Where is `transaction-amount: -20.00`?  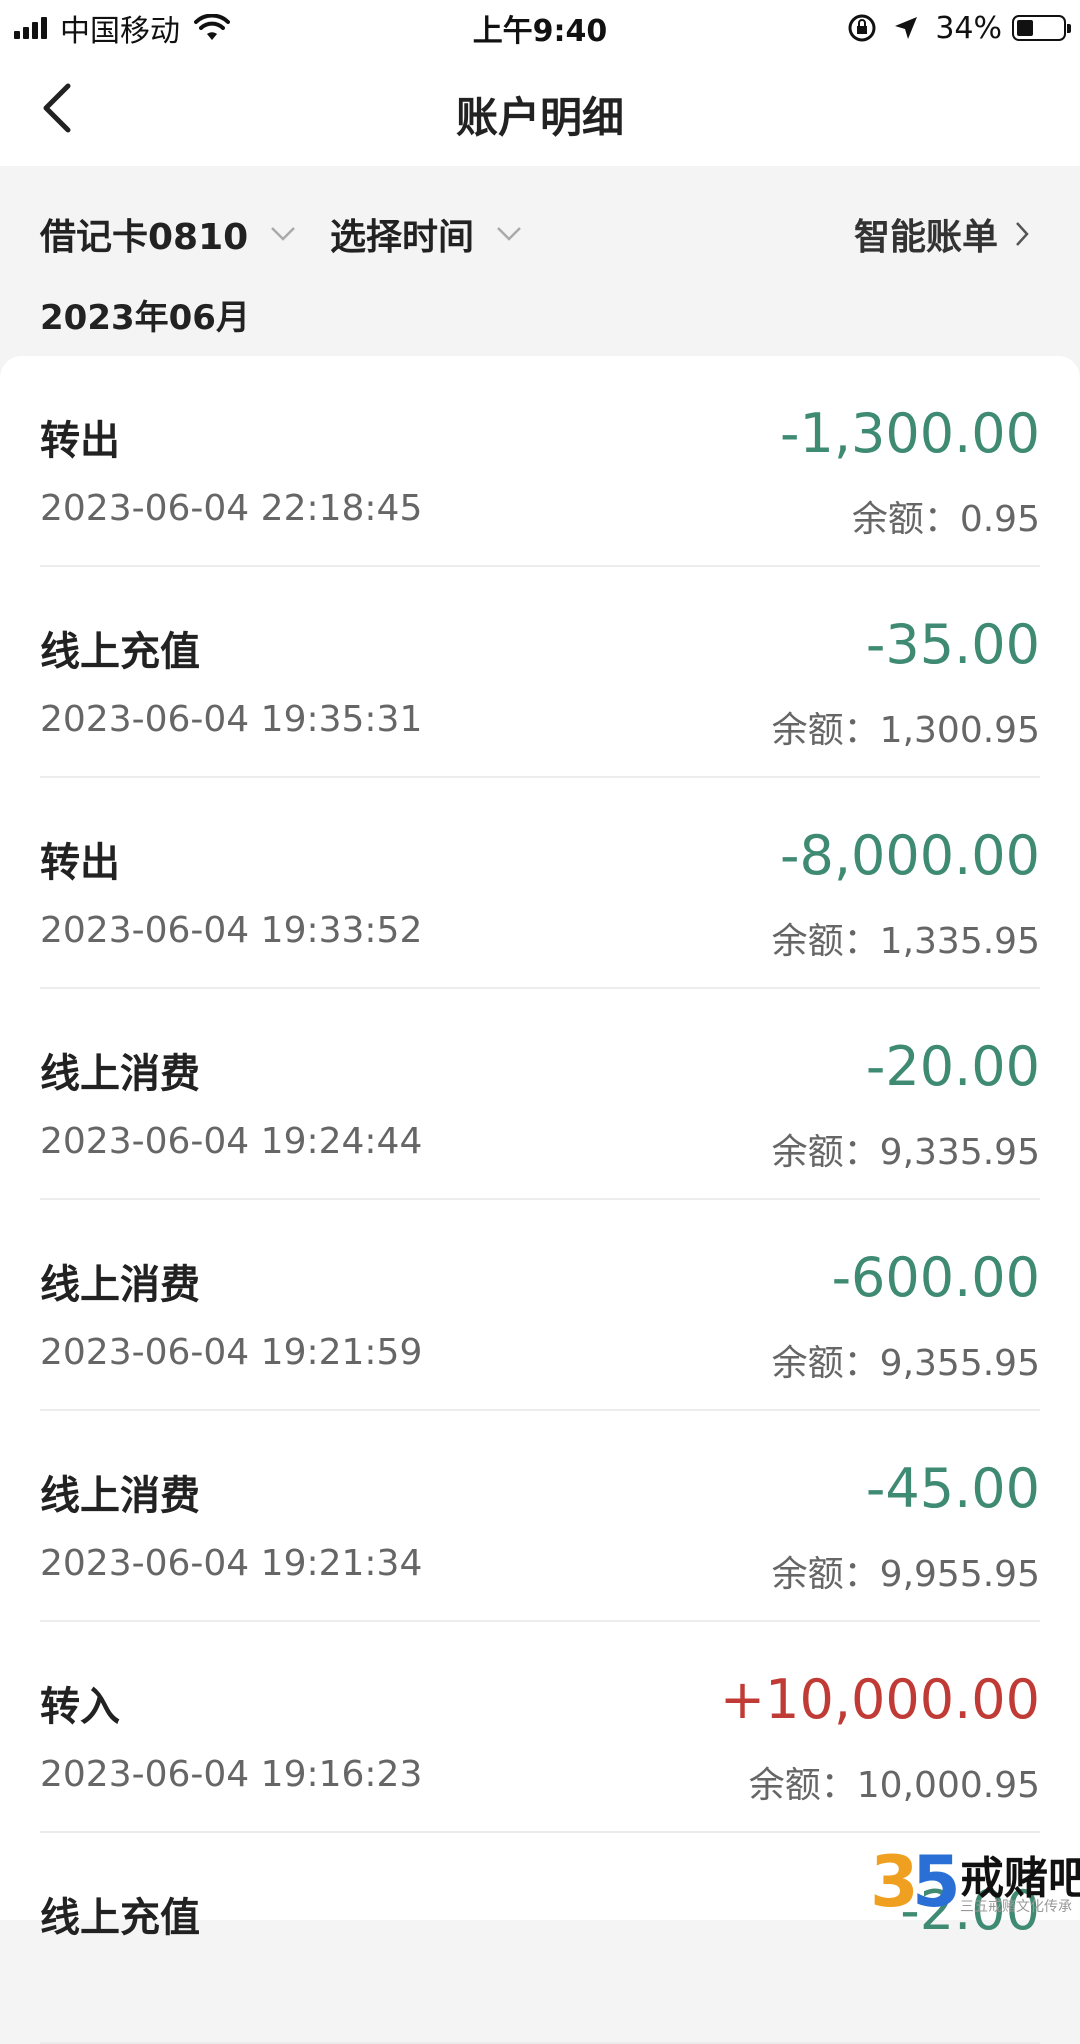
transaction-amount: -20.00 is located at coordinates (952, 1066).